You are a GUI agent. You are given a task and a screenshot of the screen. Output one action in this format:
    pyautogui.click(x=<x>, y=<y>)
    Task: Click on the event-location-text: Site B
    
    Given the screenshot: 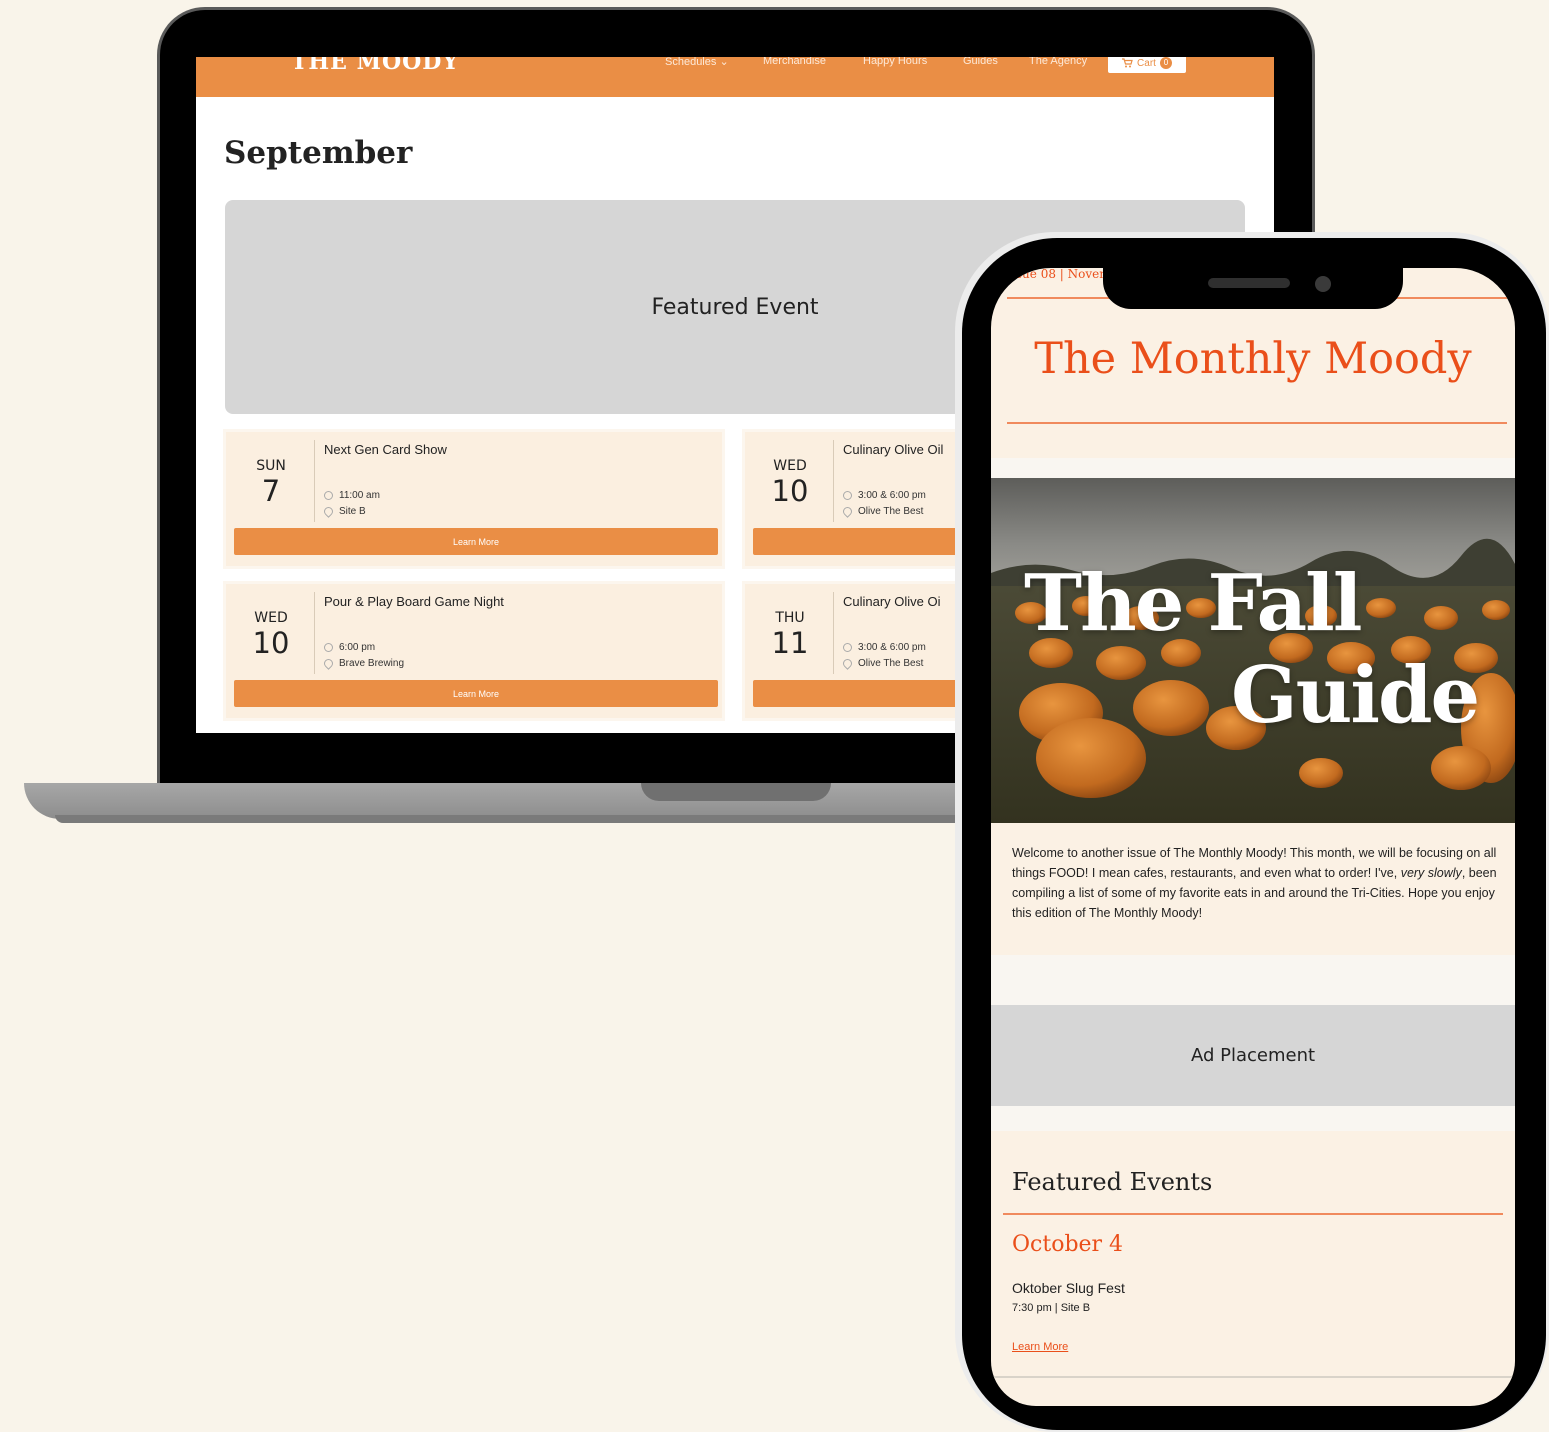 What is the action you would take?
    pyautogui.click(x=352, y=511)
    